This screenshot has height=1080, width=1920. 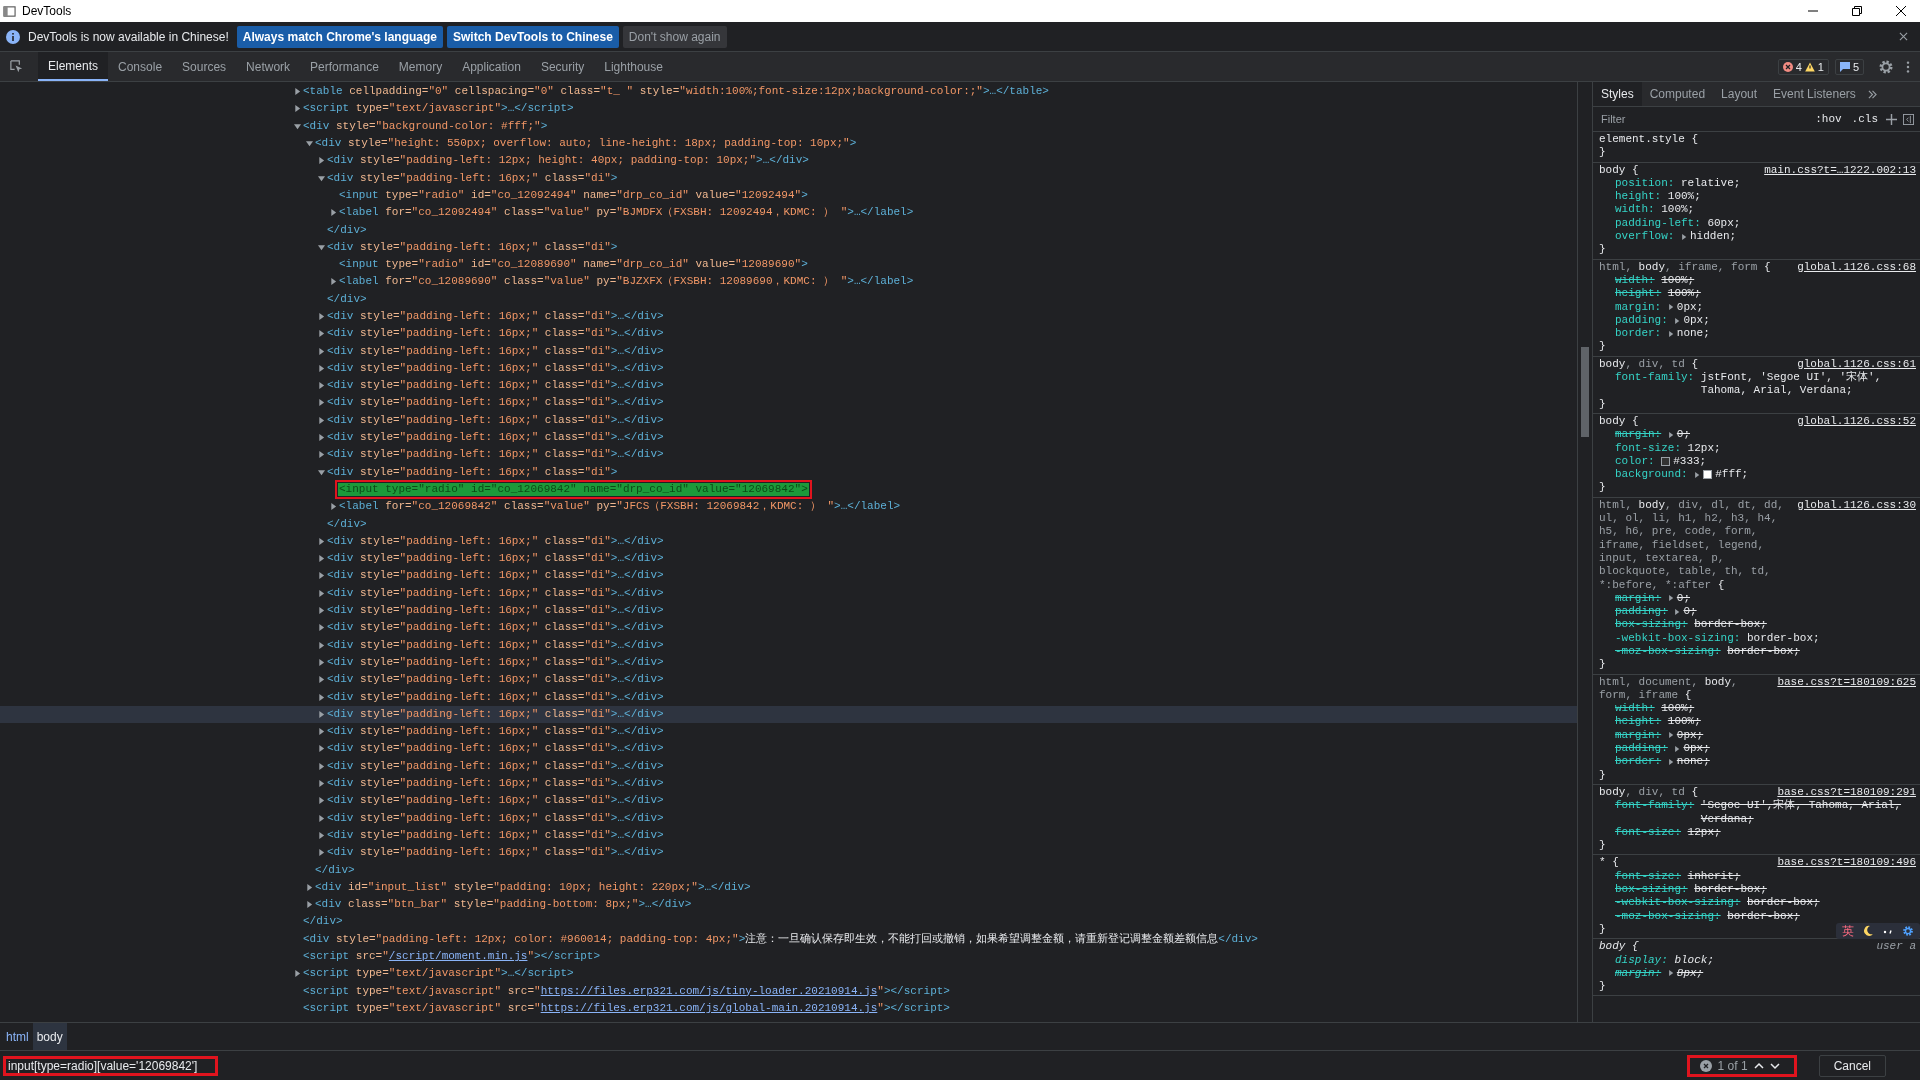 I want to click on element-tag: <div class="btn_bar" style="padding-bottom: 8px;">…</div>, so click(x=503, y=905).